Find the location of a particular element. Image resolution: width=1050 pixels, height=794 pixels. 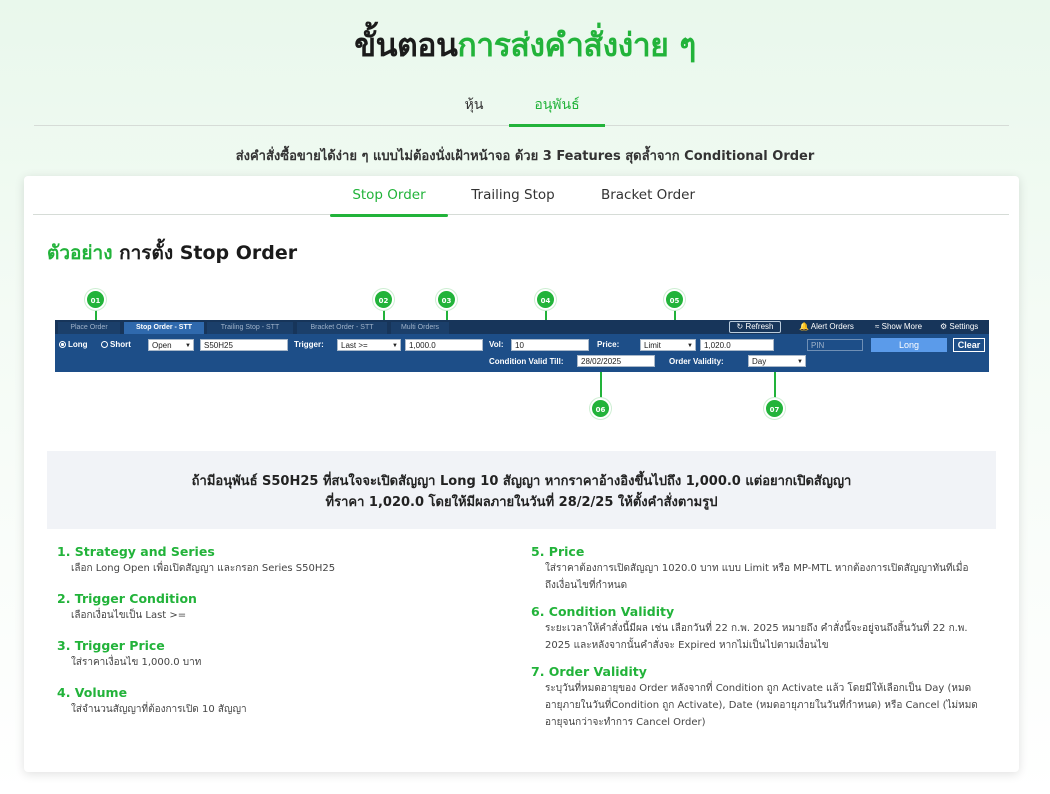

order-validity-label: Order Validity: is located at coordinates (696, 361).